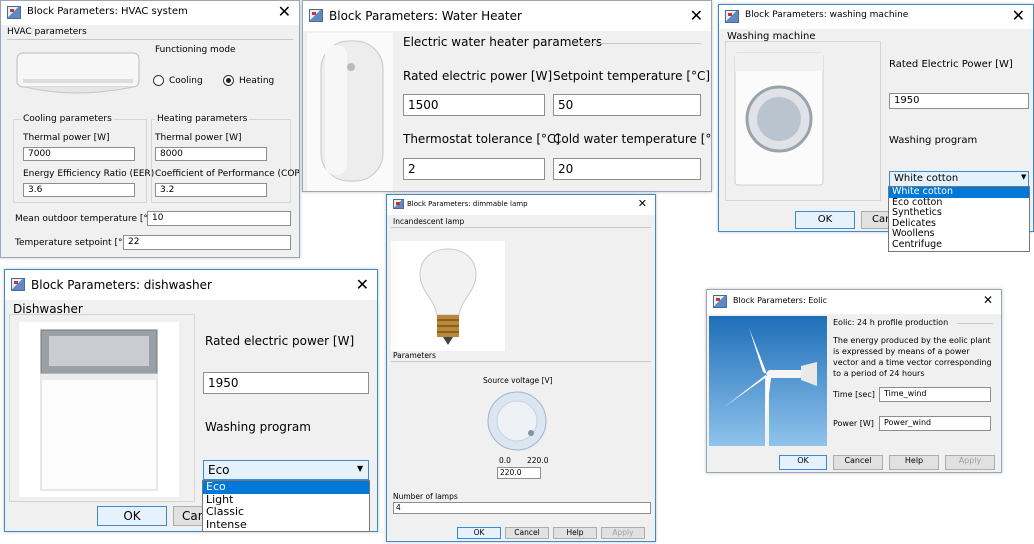 The image size is (1034, 544). I want to click on thermostat-tolerance-field: 2, so click(474, 169).